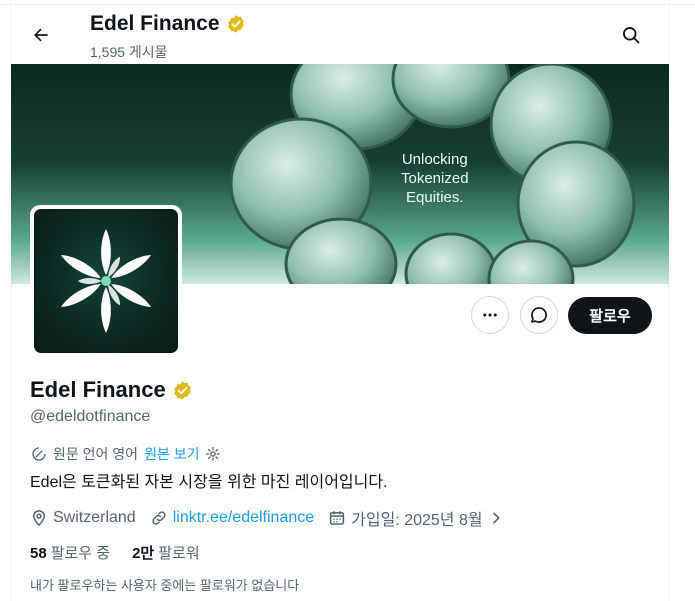 The image size is (695, 601). What do you see at coordinates (171, 454) in the screenshot?
I see `show-original-link: 원본 보기` at bounding box center [171, 454].